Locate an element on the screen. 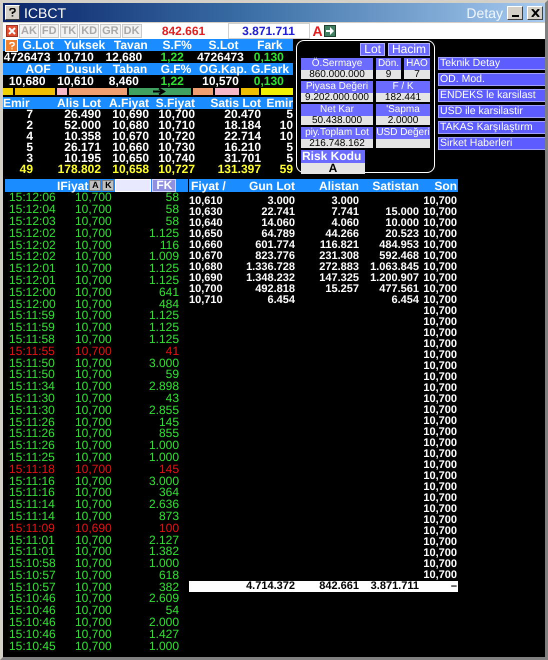 The height and width of the screenshot is (660, 548). toggle-button: Hacim is located at coordinates (409, 49).